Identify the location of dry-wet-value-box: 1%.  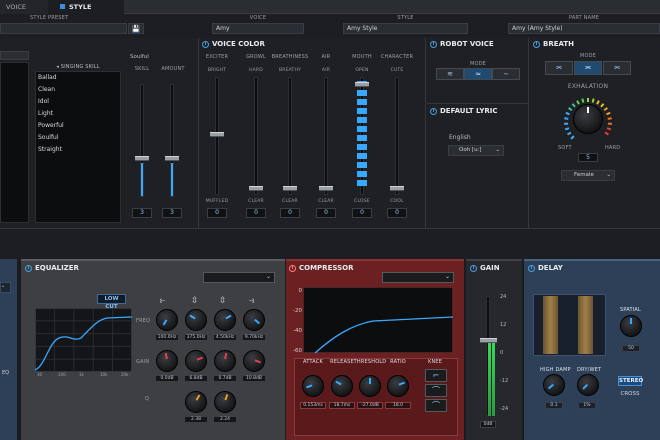
(587, 405).